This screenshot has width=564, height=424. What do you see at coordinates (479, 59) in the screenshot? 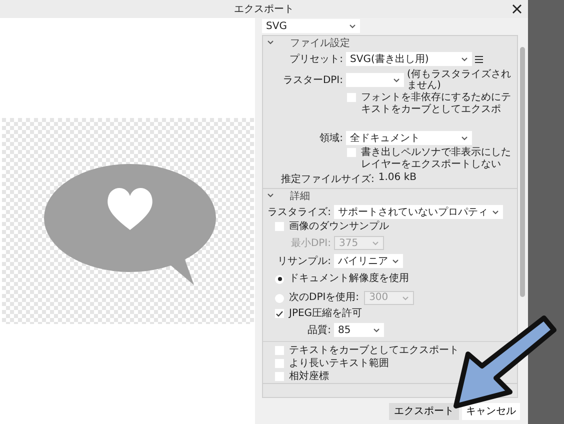
I see `menu-icon` at bounding box center [479, 59].